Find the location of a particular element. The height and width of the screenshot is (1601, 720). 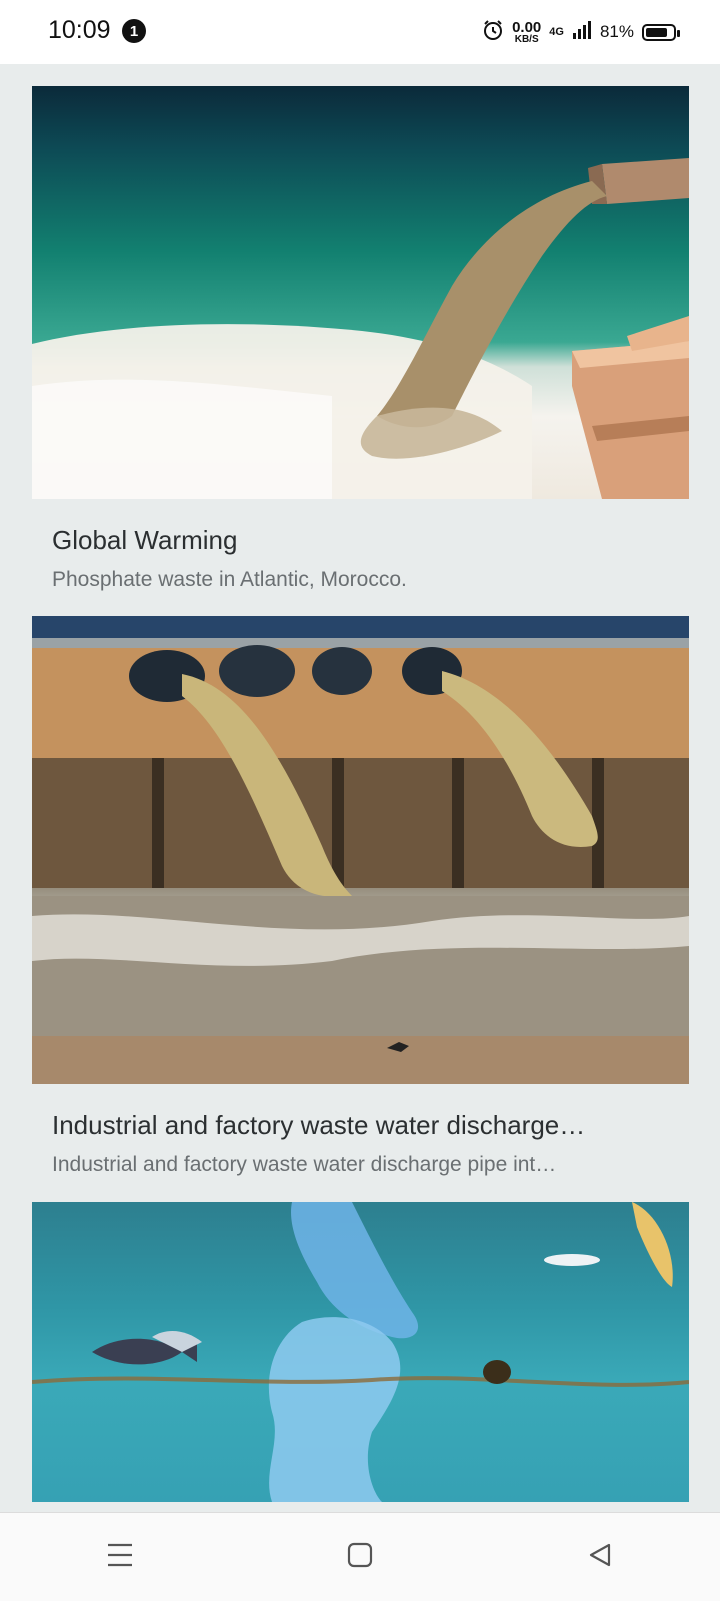

system-nav-bar is located at coordinates (360, 1556).